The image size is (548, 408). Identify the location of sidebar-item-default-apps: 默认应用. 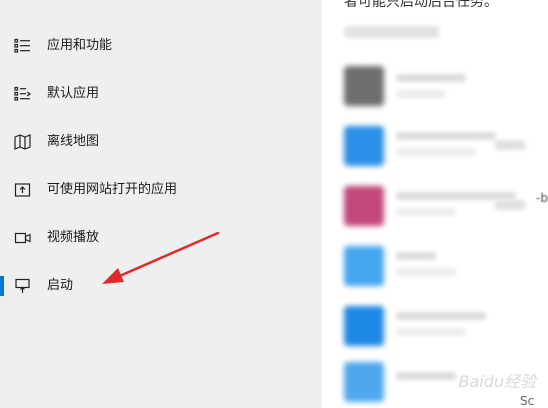
(161, 94).